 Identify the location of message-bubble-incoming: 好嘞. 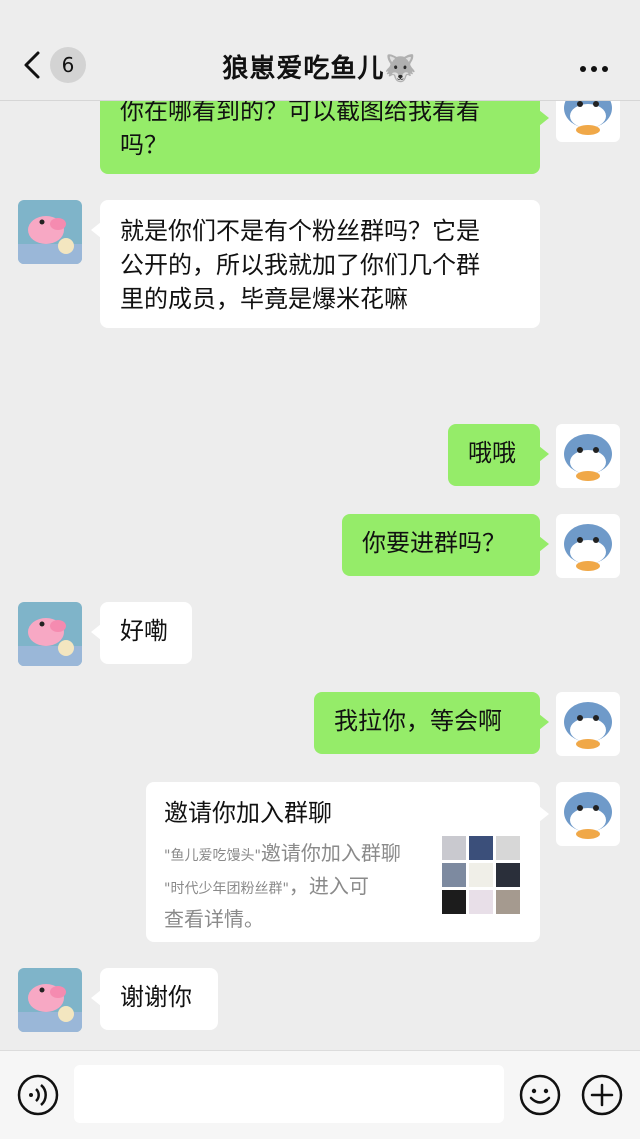
(141, 633).